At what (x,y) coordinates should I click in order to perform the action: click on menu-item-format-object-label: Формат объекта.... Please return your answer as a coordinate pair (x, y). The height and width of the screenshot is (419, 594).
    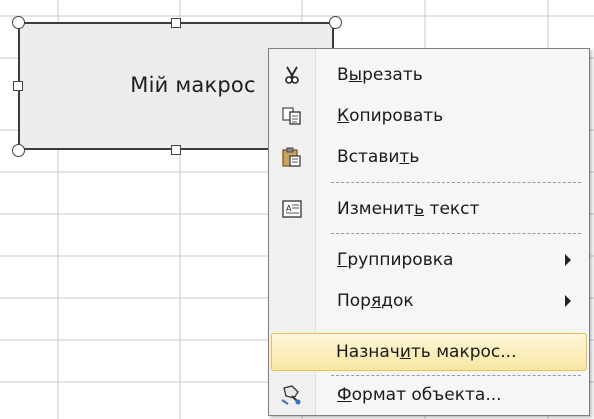
    Looking at the image, I should click on (419, 395).